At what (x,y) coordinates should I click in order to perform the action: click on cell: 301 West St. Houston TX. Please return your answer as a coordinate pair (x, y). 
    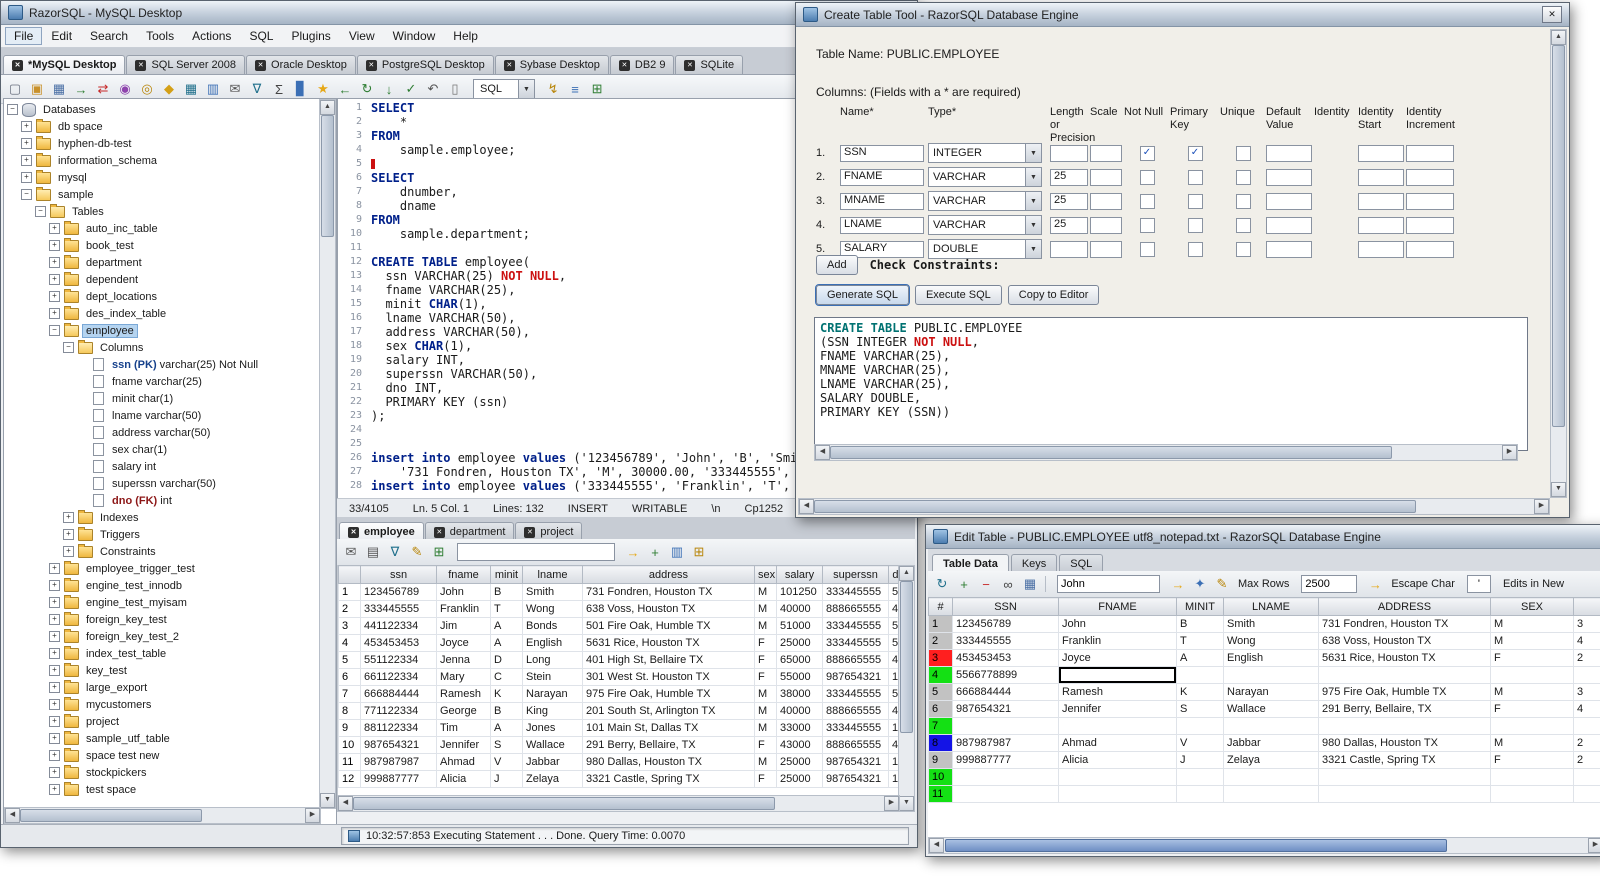
    Looking at the image, I should click on (668, 677).